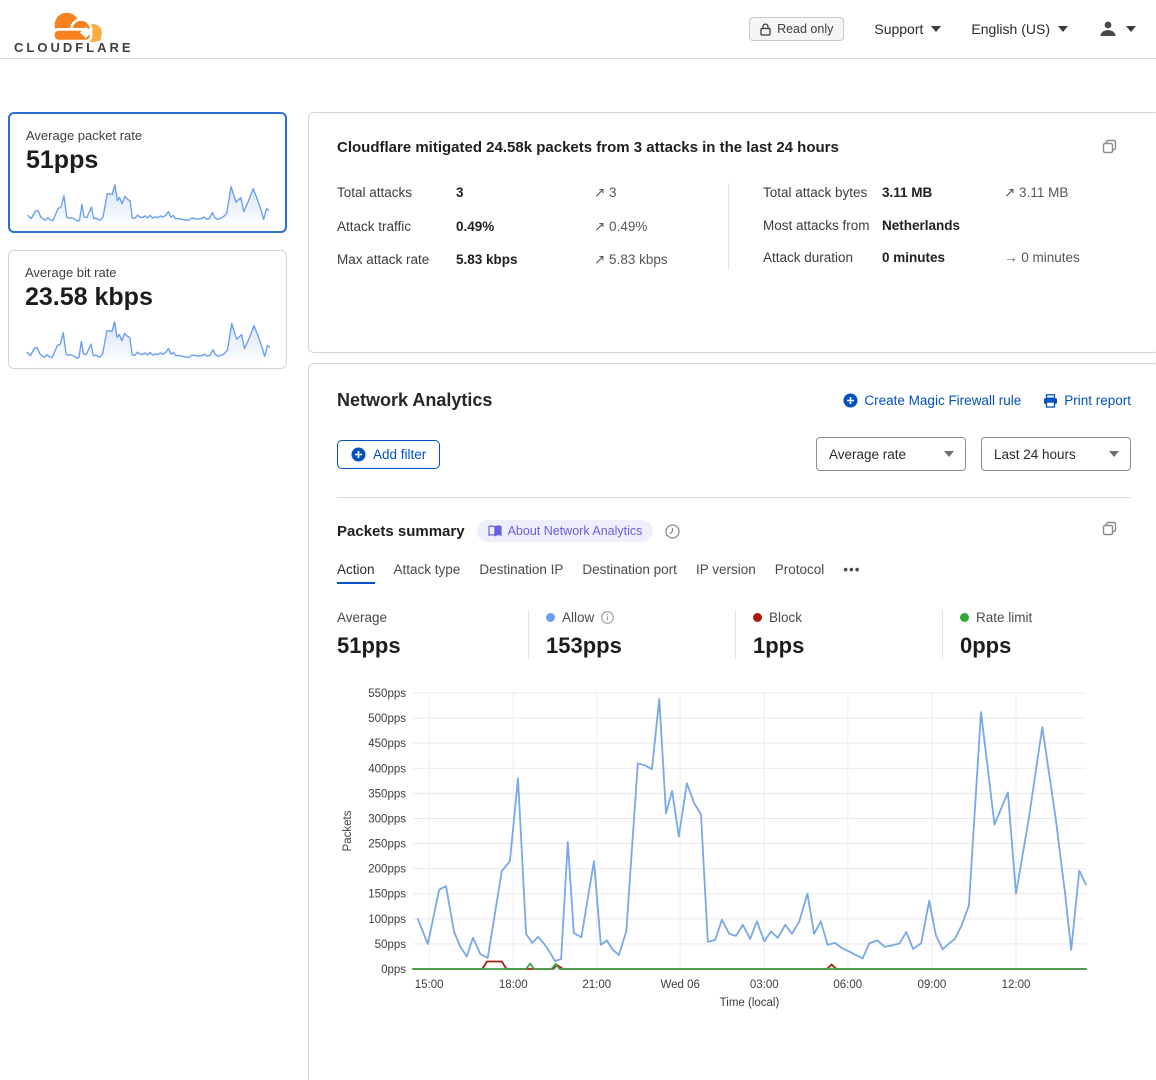 The height and width of the screenshot is (1080, 1156). What do you see at coordinates (673, 531) in the screenshot?
I see `clock-icon` at bounding box center [673, 531].